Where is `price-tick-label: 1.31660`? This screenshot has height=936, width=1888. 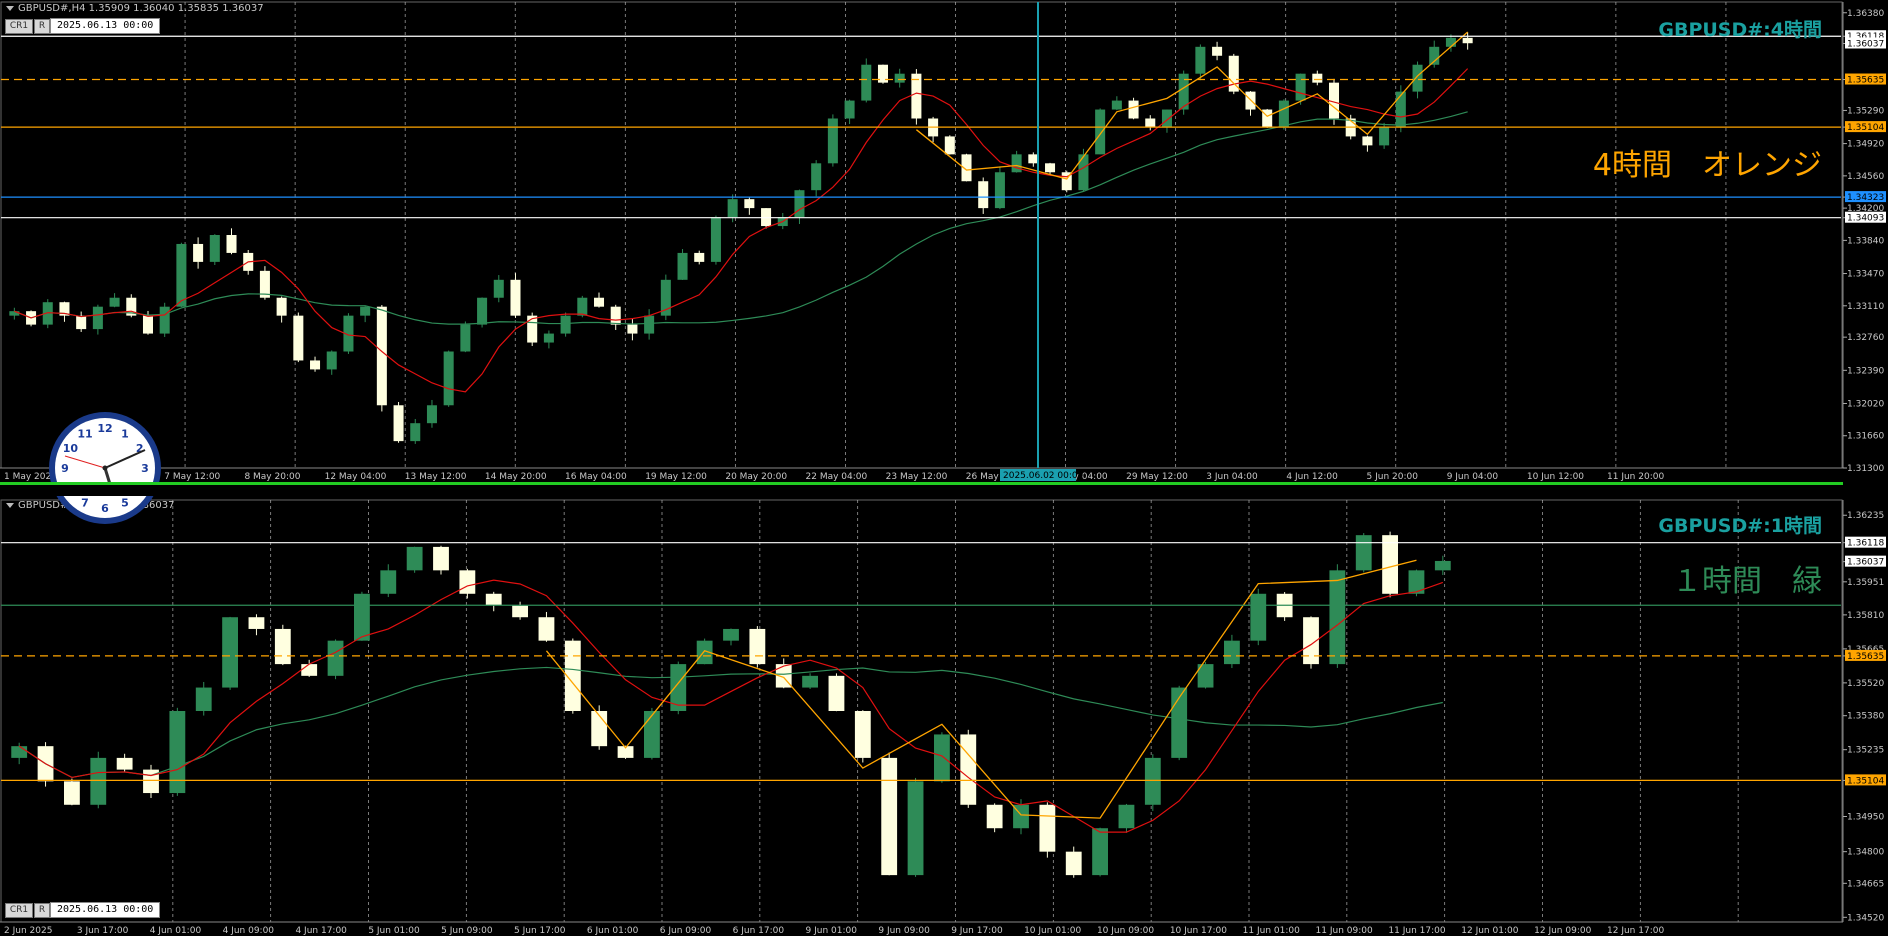
price-tick-label: 1.31660 is located at coordinates (1865, 437).